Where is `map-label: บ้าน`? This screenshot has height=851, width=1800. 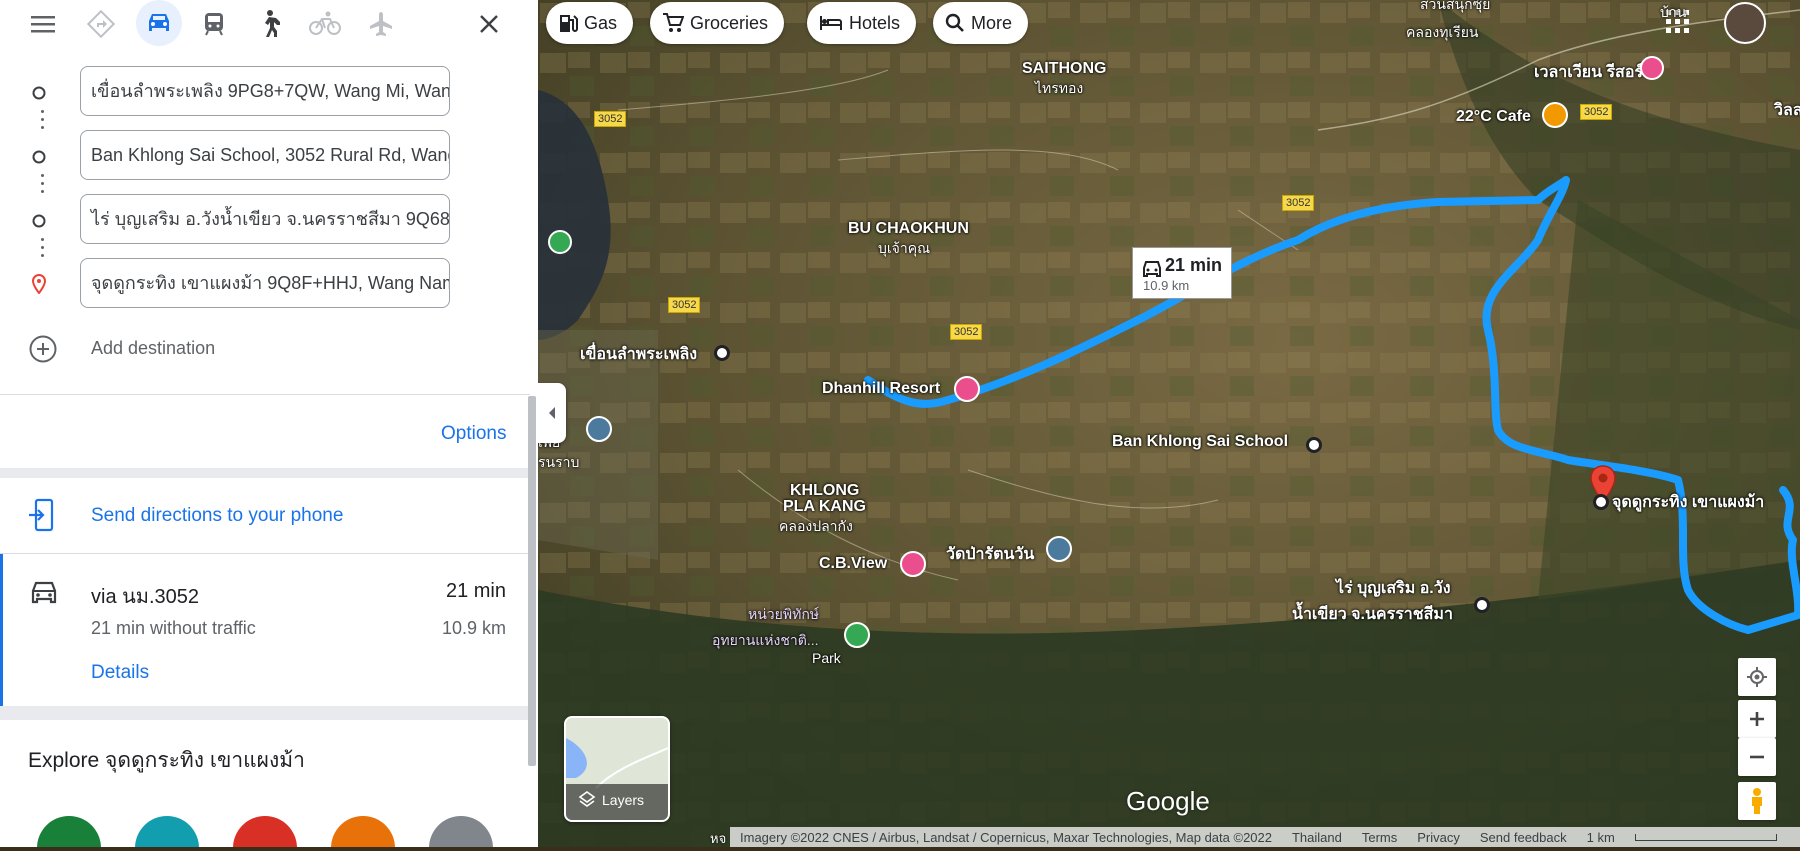 map-label: บ้าน is located at coordinates (1673, 12).